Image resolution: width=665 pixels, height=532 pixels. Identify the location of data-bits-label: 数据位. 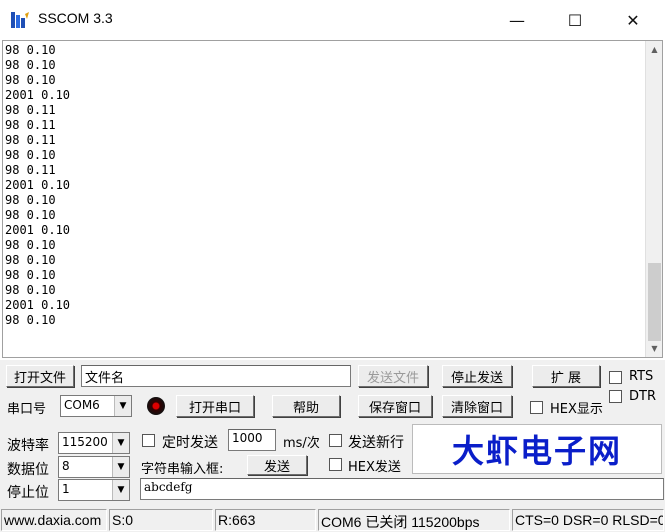
(28, 470).